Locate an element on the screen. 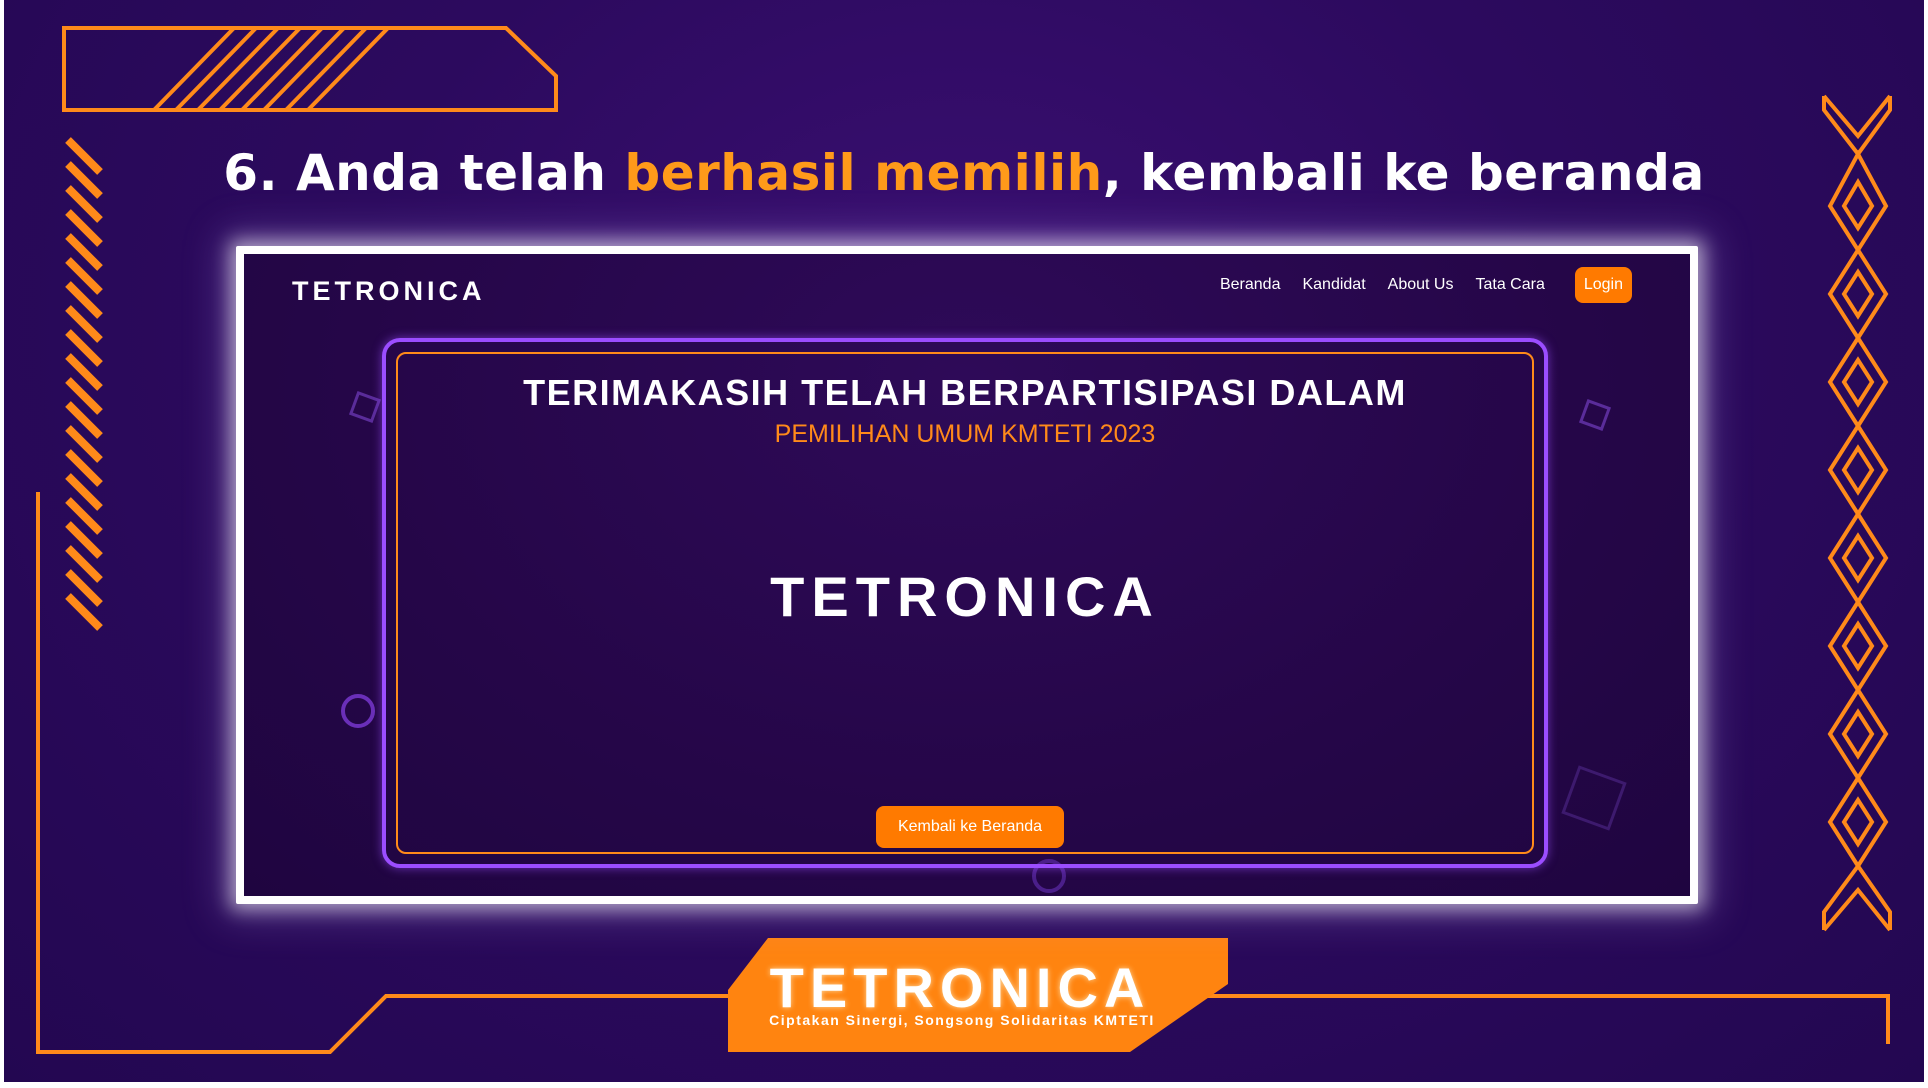  banner-logo: TETRONICA is located at coordinates (960, 987).